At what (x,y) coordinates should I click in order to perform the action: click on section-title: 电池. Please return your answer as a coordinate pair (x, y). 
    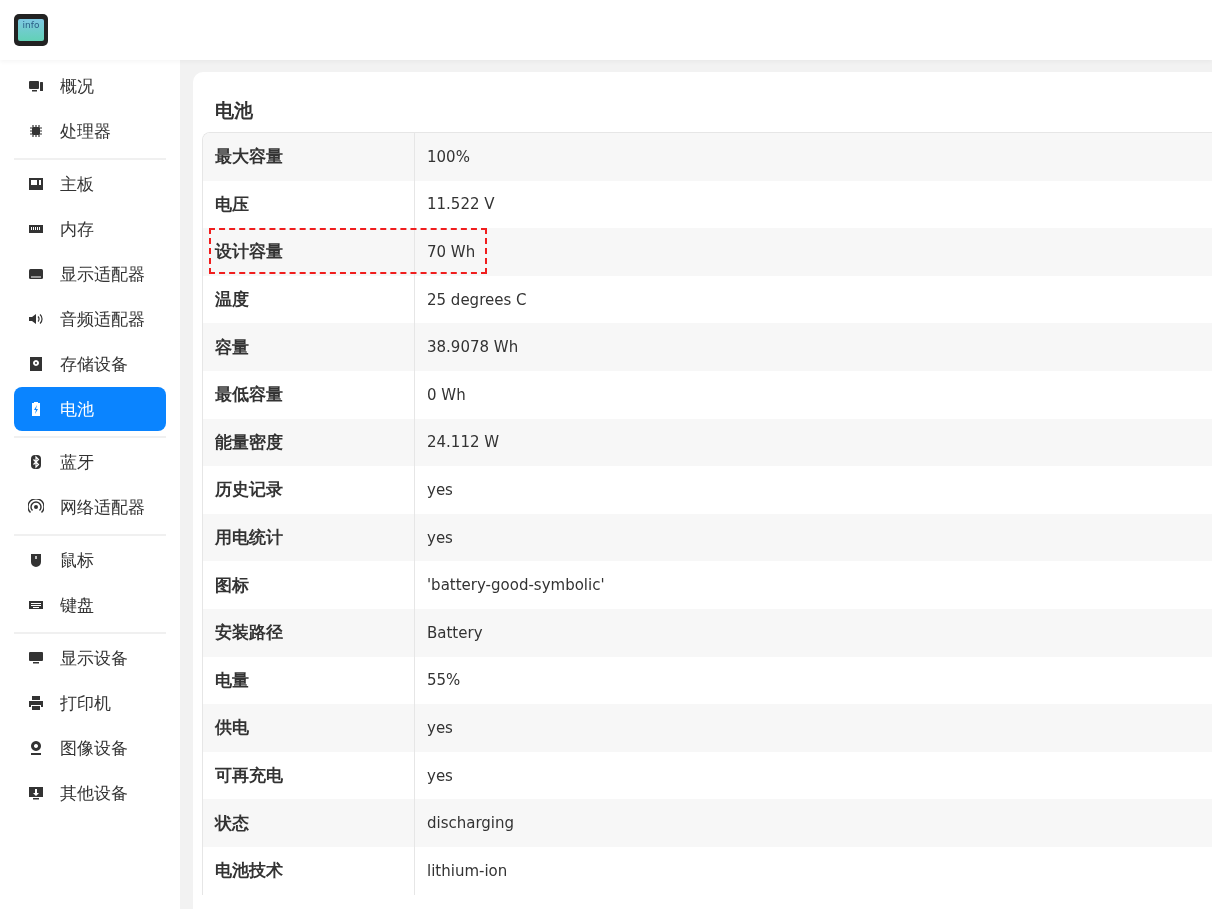
    Looking at the image, I should click on (234, 110).